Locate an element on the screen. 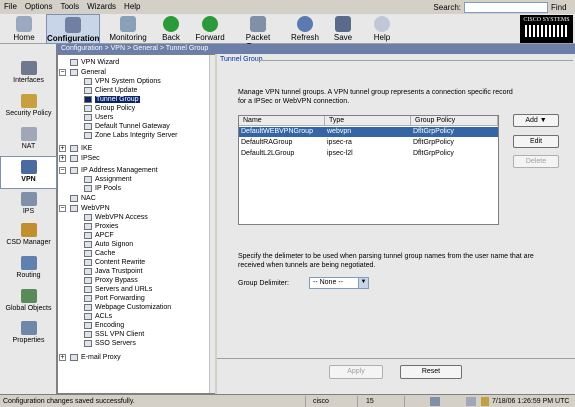 The width and height of the screenshot is (575, 407). table-row: DefaultWEBVPNGroup webvpn DfltGrpPolicy is located at coordinates (368, 132).